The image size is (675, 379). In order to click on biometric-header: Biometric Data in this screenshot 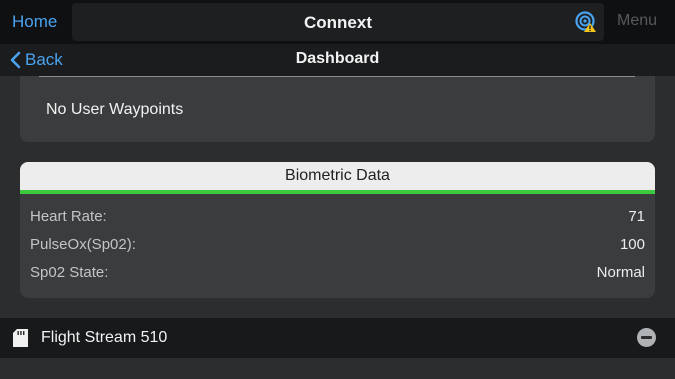, I will do `click(337, 176)`.